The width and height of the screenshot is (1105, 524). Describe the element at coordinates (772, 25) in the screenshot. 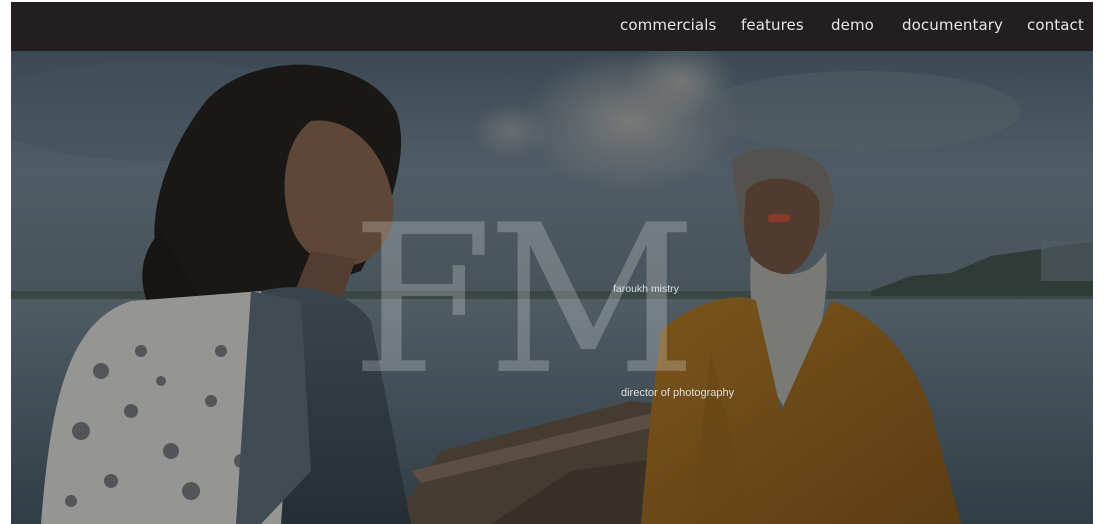

I see `nav-link-features: features` at that location.